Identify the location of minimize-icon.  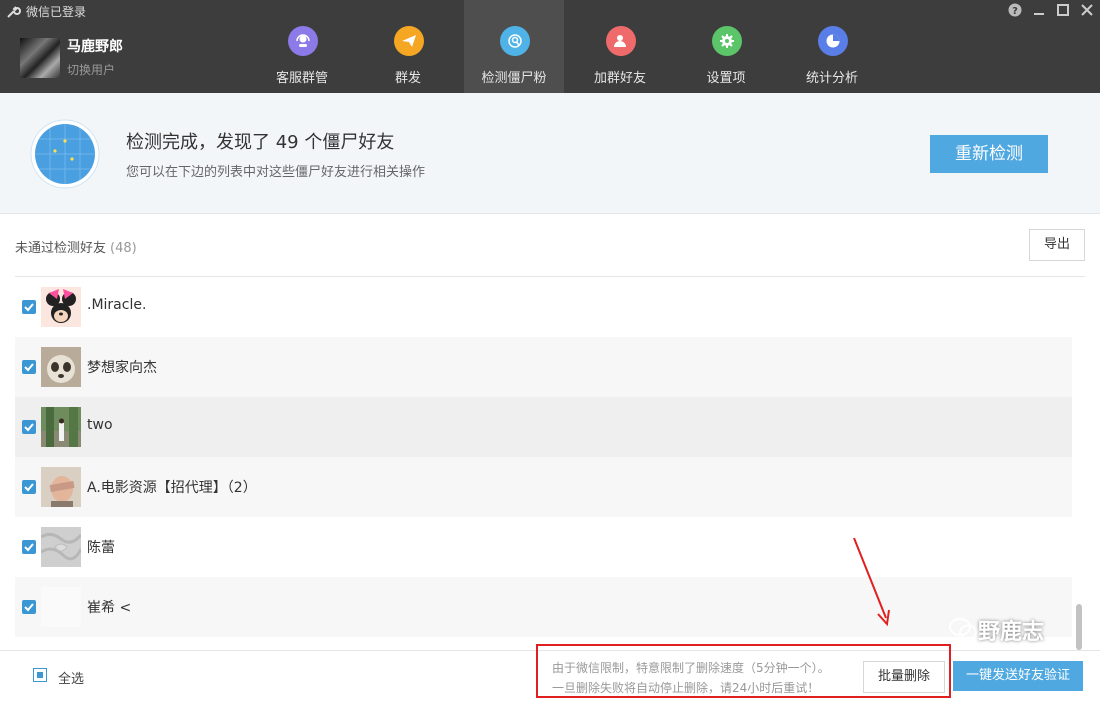
(1039, 12).